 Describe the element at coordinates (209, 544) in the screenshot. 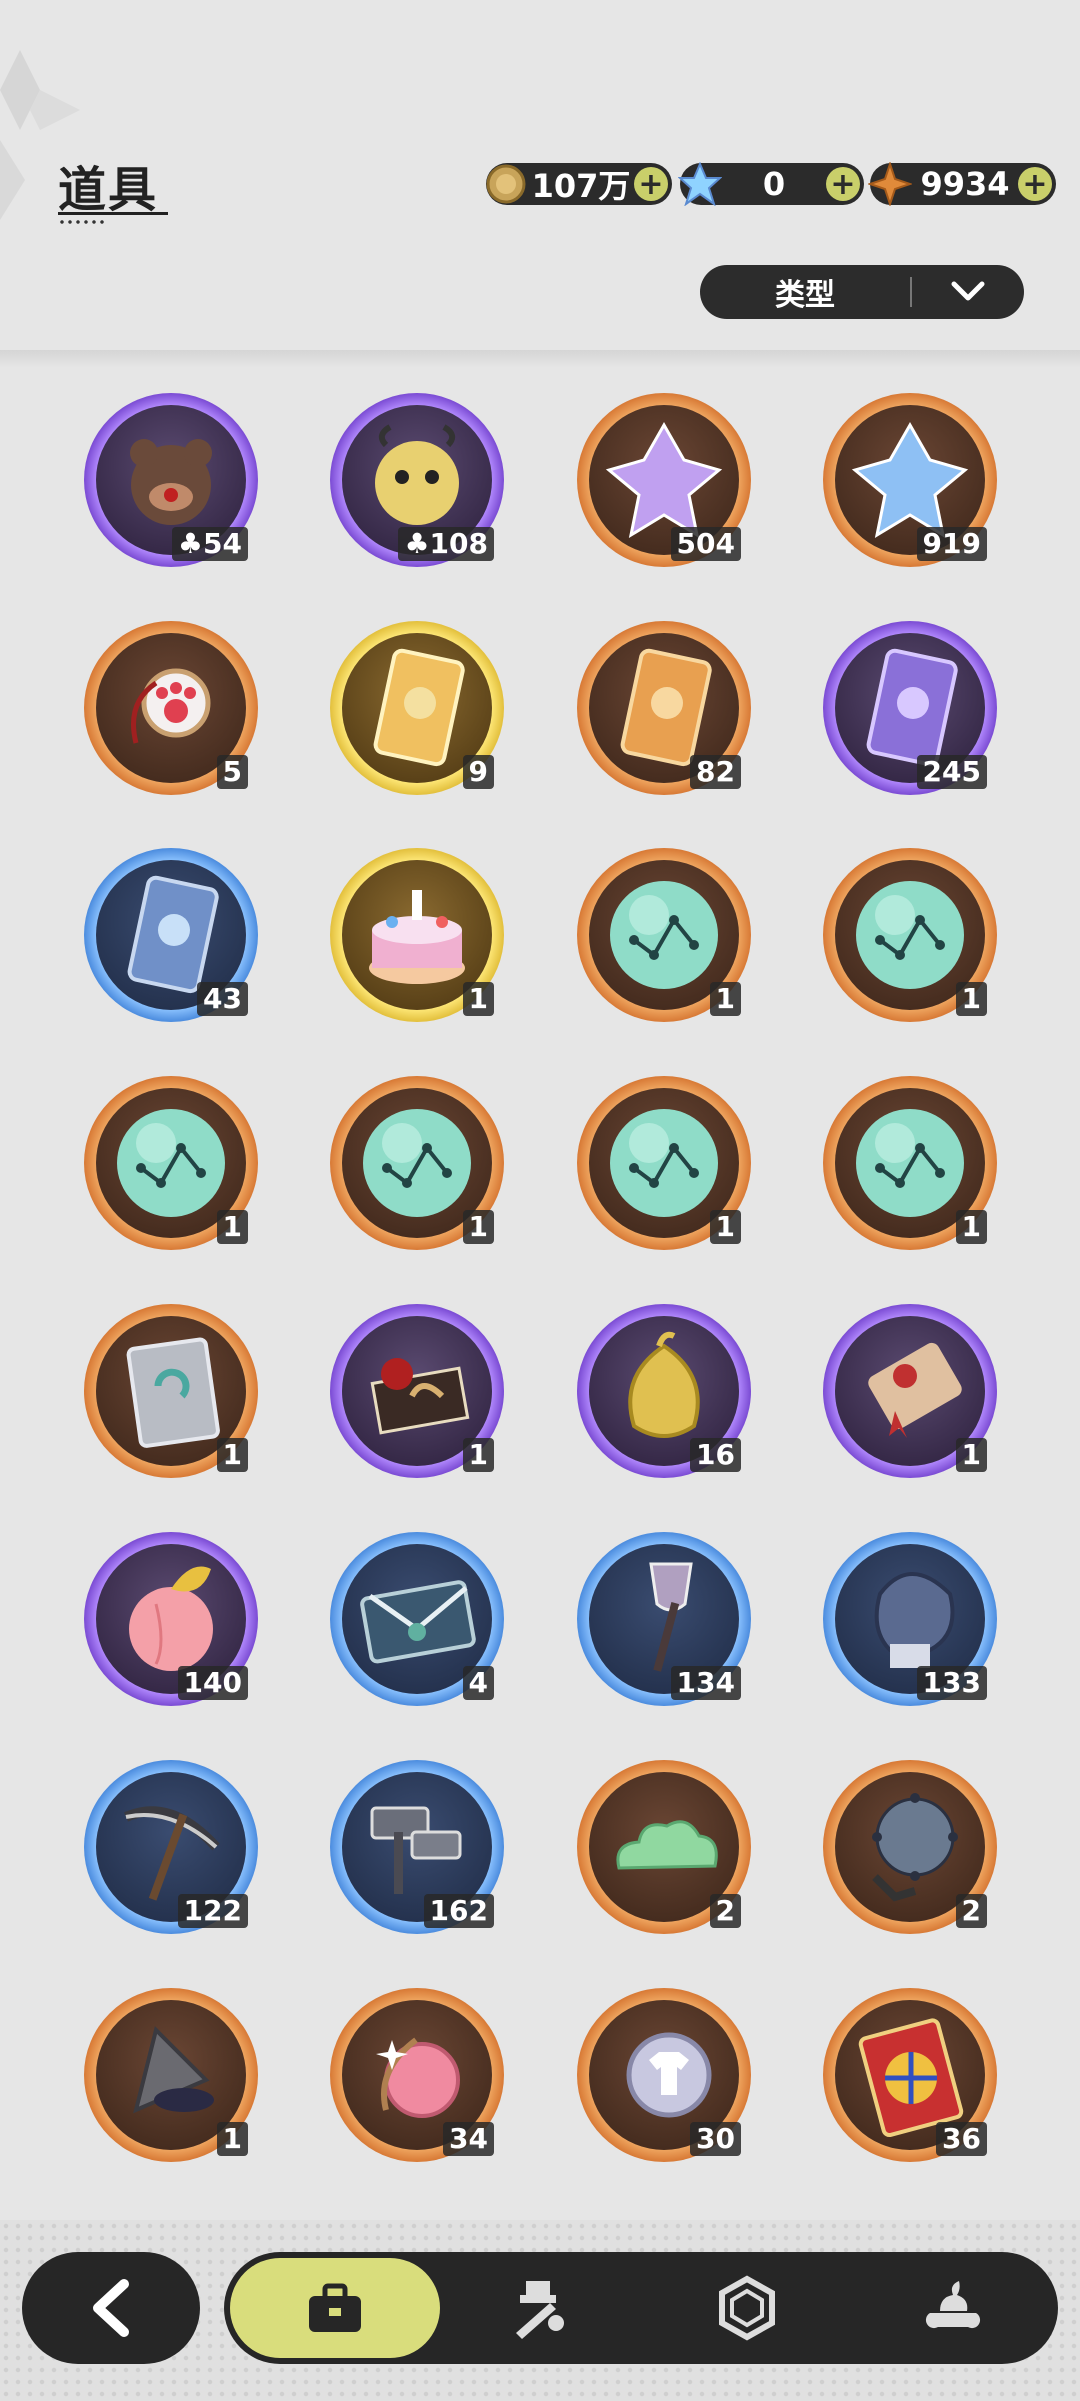

I see `item-count: ♣54` at that location.